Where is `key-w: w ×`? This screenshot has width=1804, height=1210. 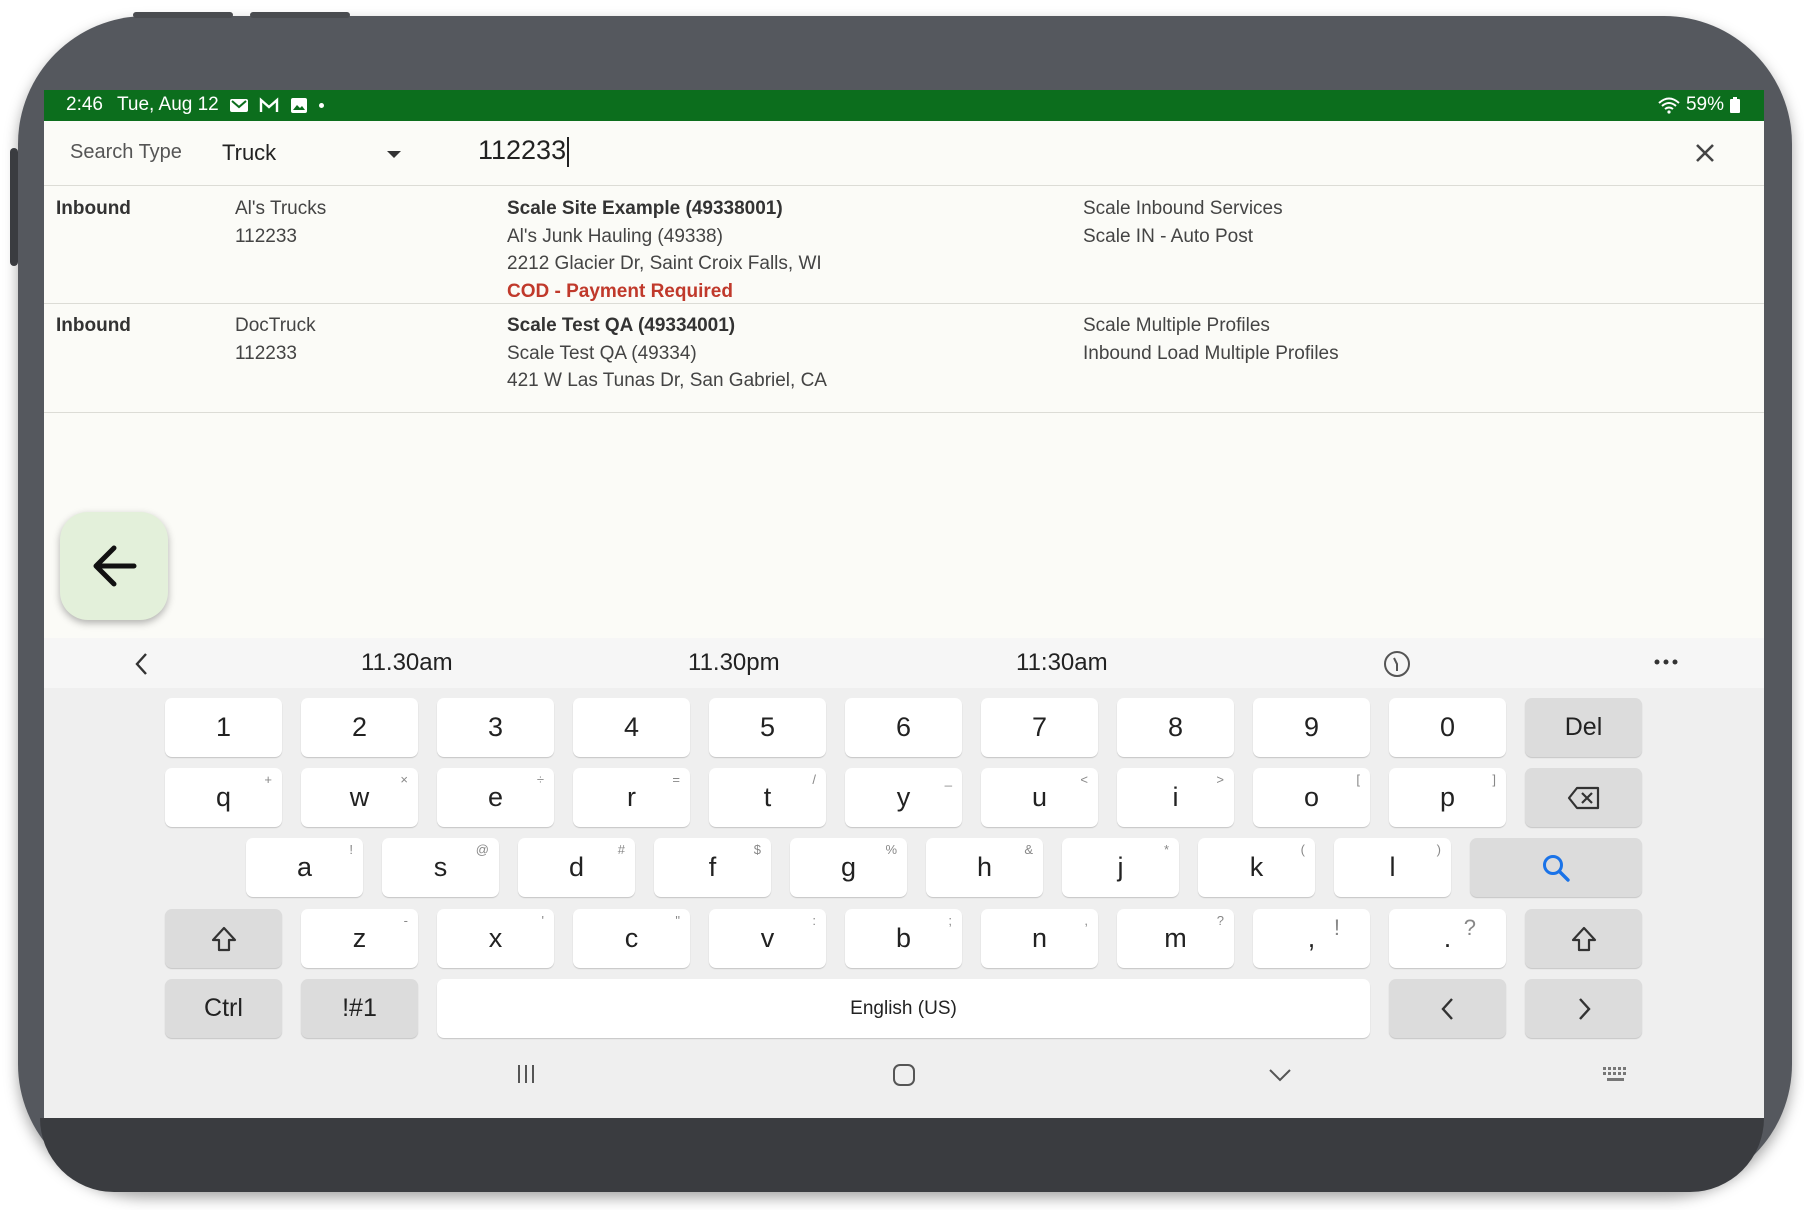 key-w: w × is located at coordinates (359, 797).